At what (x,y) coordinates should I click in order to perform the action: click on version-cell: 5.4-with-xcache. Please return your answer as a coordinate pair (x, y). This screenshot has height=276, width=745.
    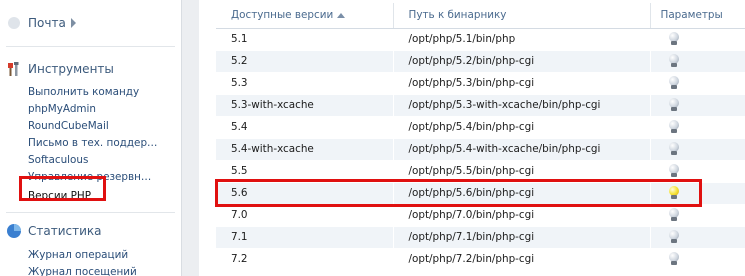
    Looking at the image, I should click on (305, 149).